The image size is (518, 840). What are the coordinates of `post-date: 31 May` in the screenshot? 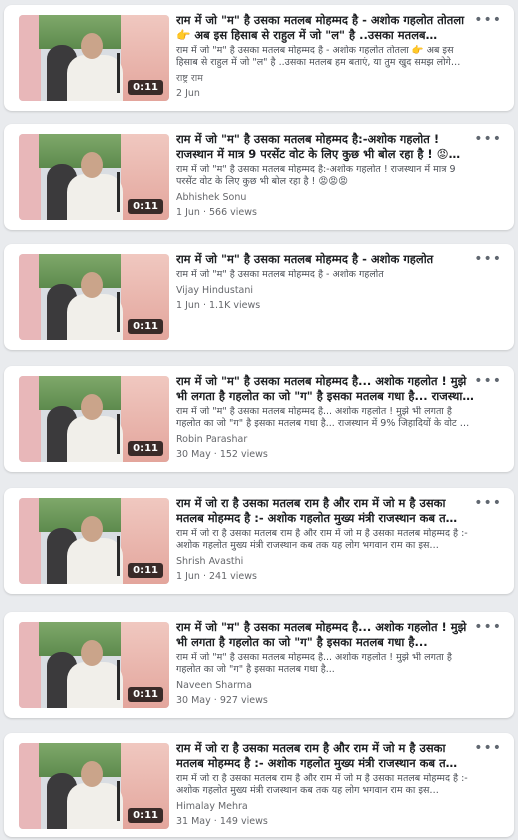 It's located at (193, 821).